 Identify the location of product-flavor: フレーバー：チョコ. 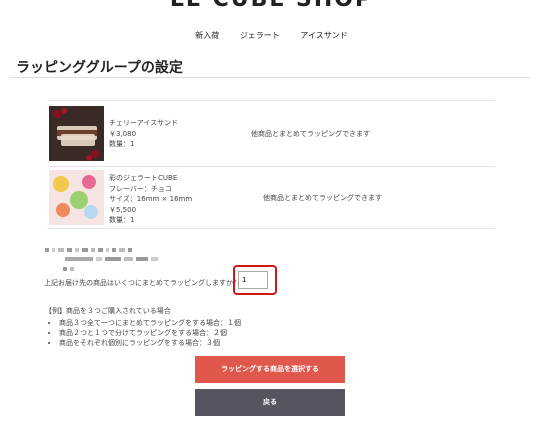
(140, 188).